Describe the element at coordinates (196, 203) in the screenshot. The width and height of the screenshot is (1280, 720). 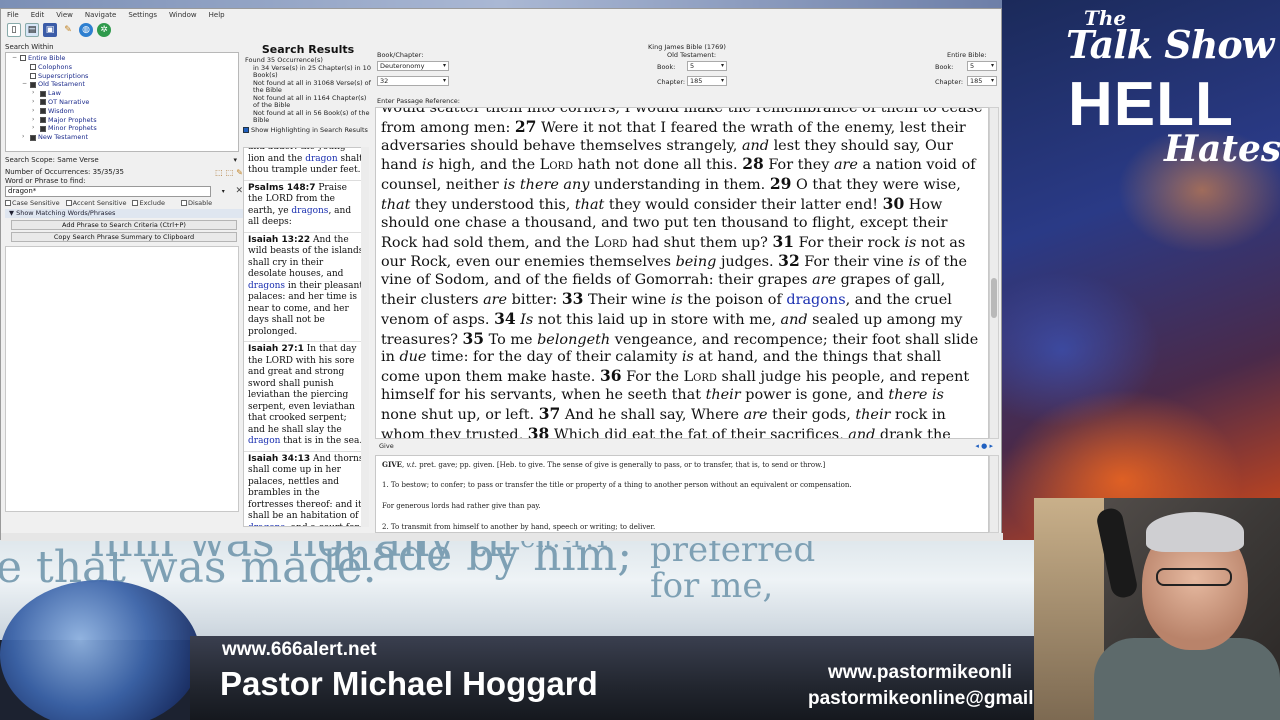
I see `disable-checkbox: Disable` at that location.